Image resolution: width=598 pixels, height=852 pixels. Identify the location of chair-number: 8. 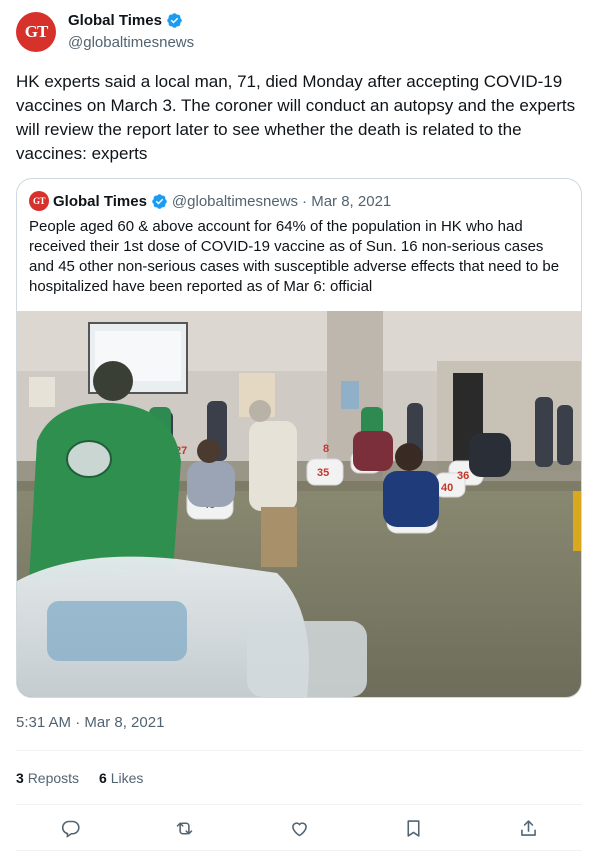
(326, 449).